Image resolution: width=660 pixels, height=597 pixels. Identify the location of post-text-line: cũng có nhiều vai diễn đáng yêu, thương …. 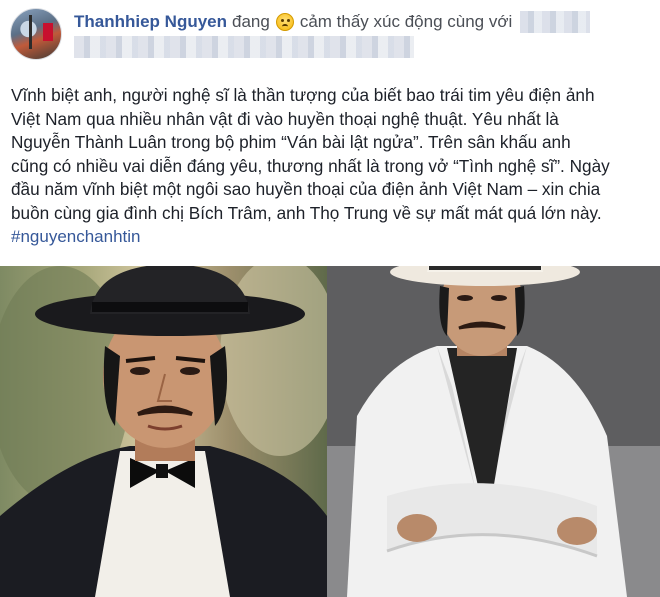
(310, 165).